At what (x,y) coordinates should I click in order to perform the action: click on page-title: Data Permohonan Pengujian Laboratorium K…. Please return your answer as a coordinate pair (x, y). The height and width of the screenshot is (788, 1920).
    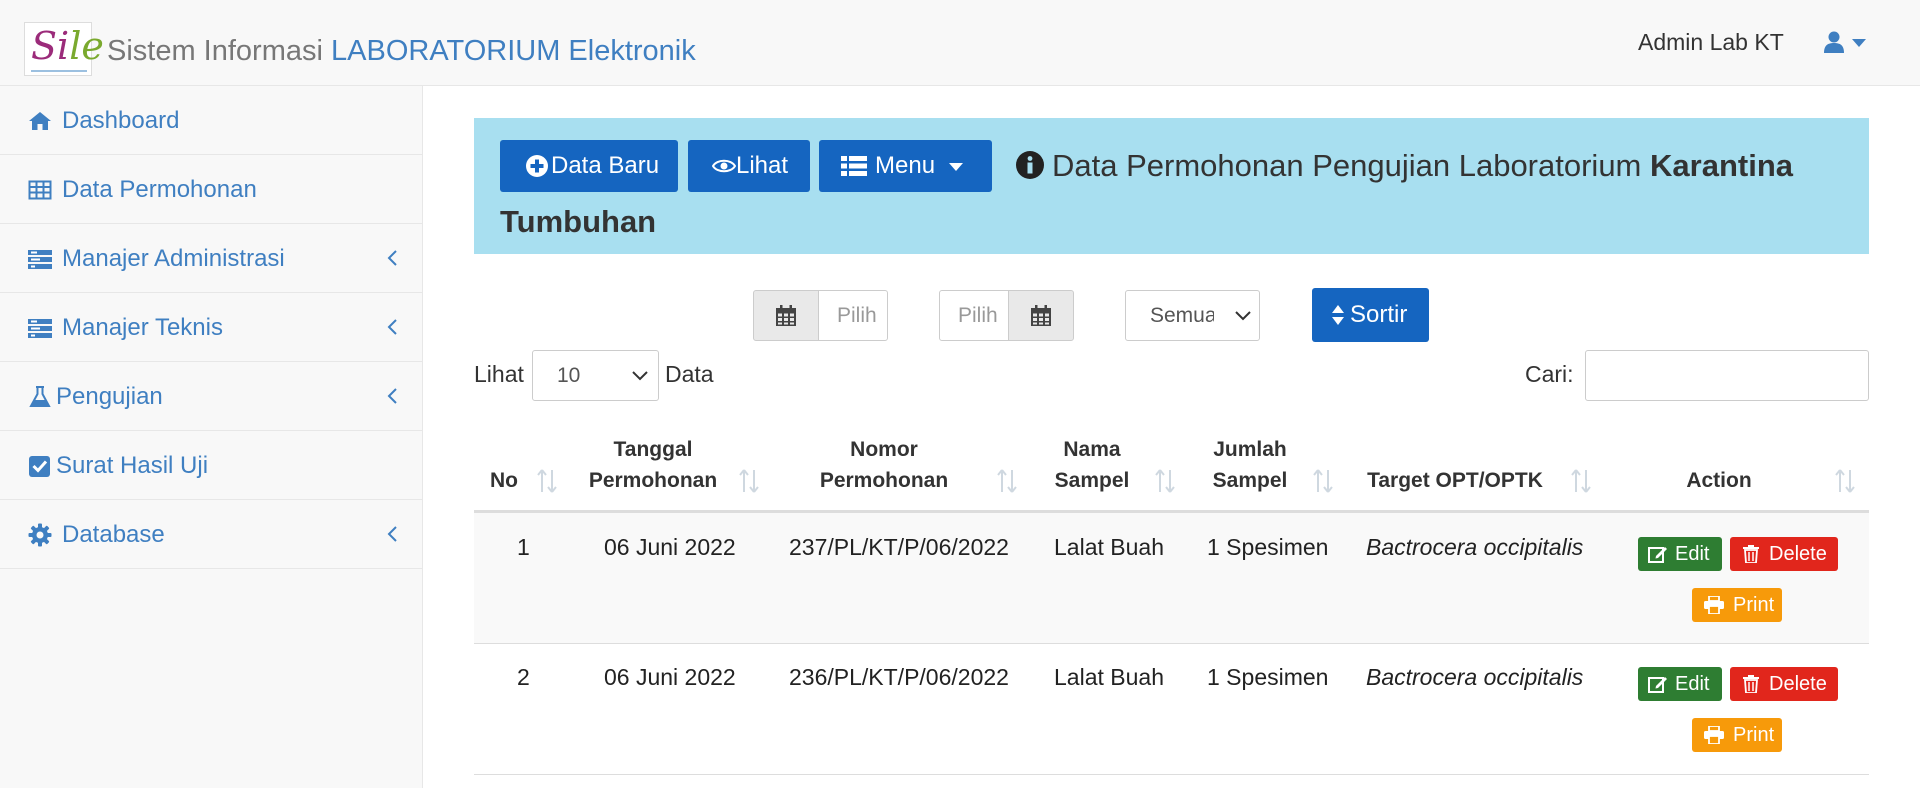
    Looking at the image, I should click on (1422, 166).